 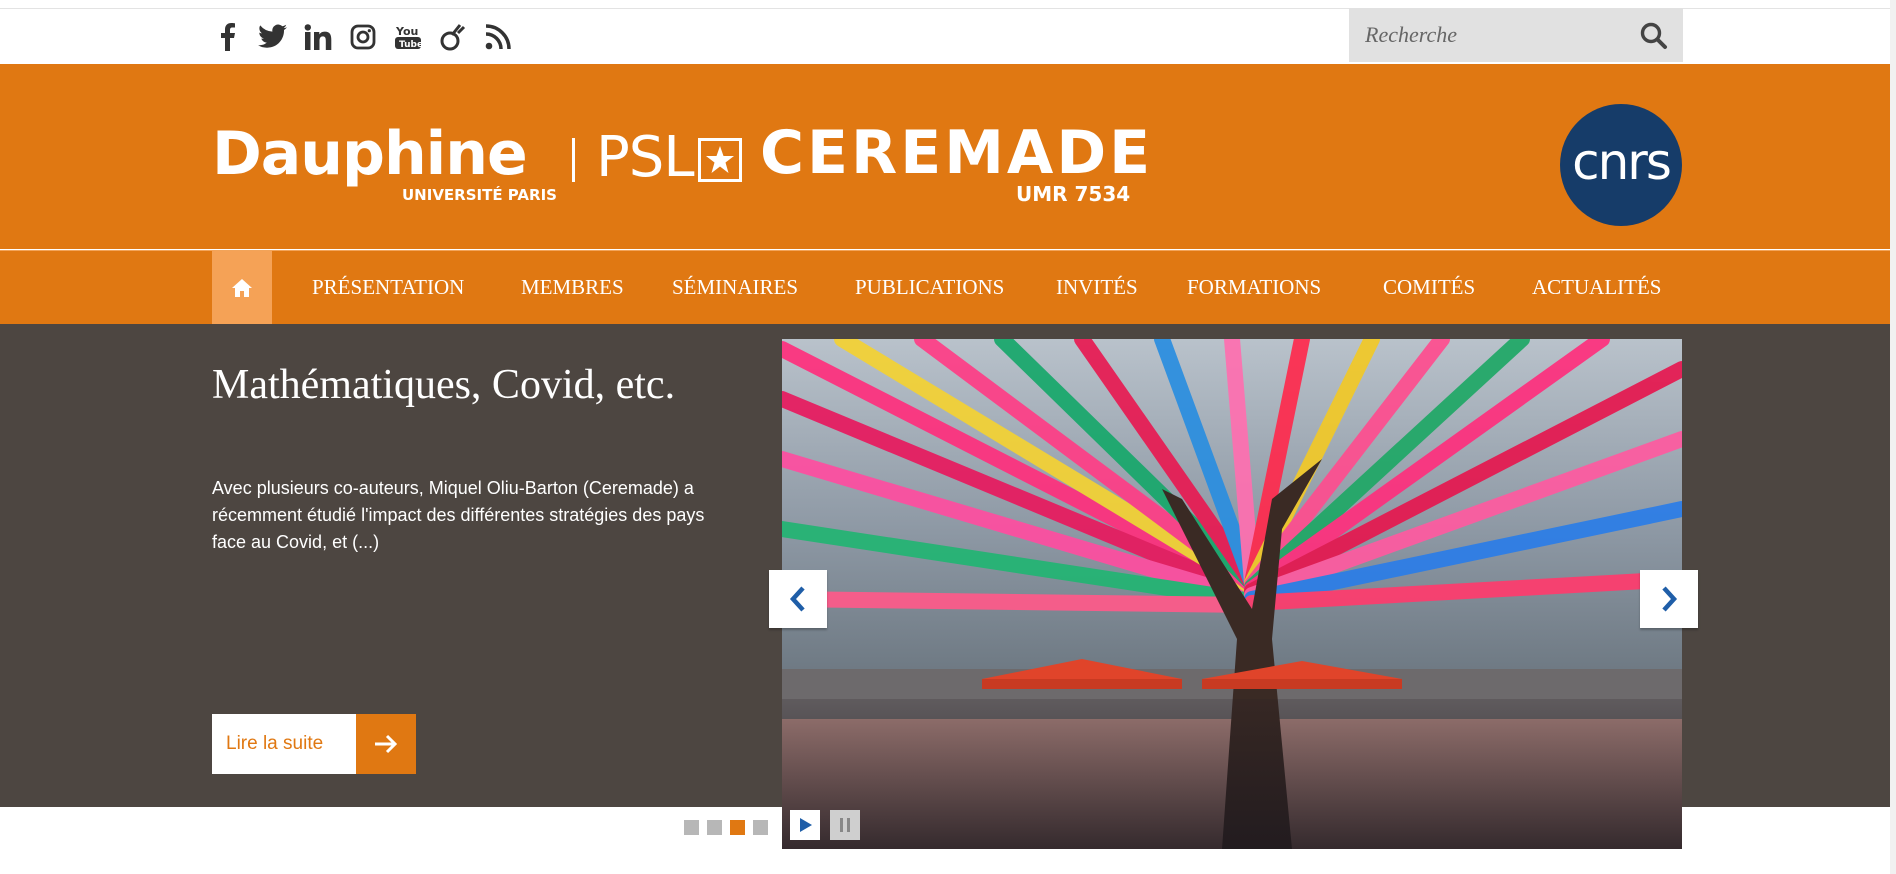 I want to click on instagram-icon, so click(x=362, y=37).